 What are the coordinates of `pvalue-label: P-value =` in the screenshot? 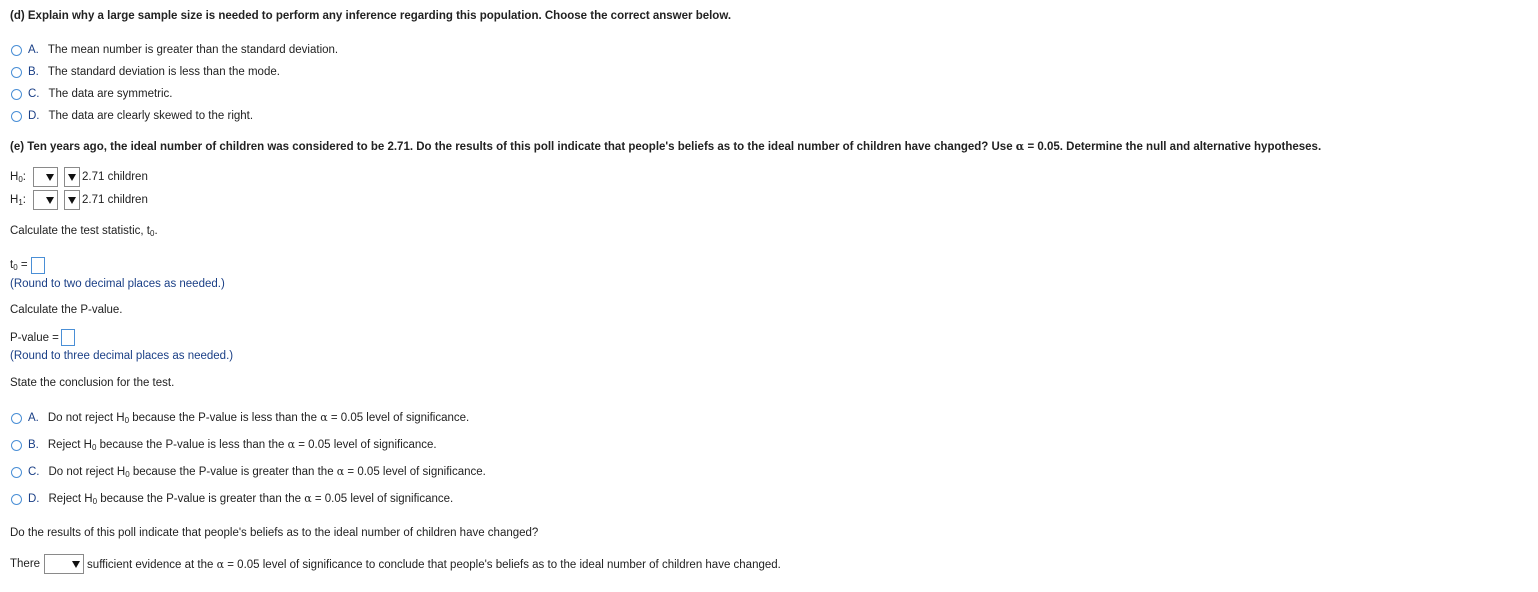 It's located at (34, 337).